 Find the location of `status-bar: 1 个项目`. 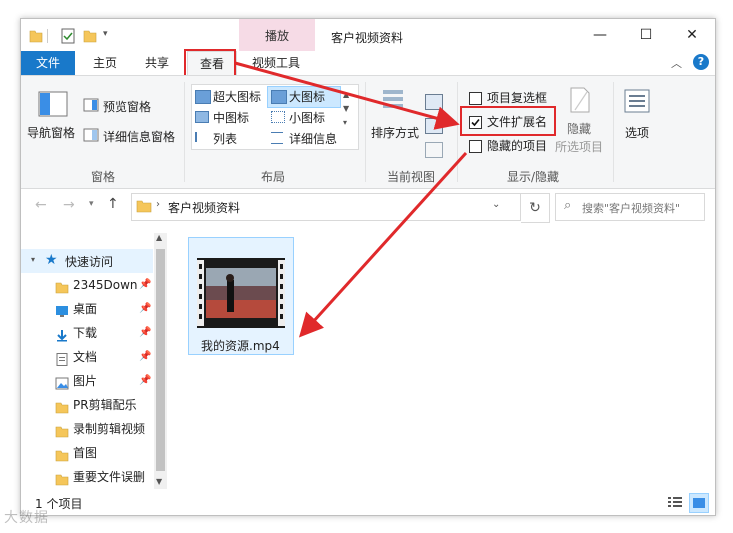

status-bar: 1 个项目 is located at coordinates (368, 503).